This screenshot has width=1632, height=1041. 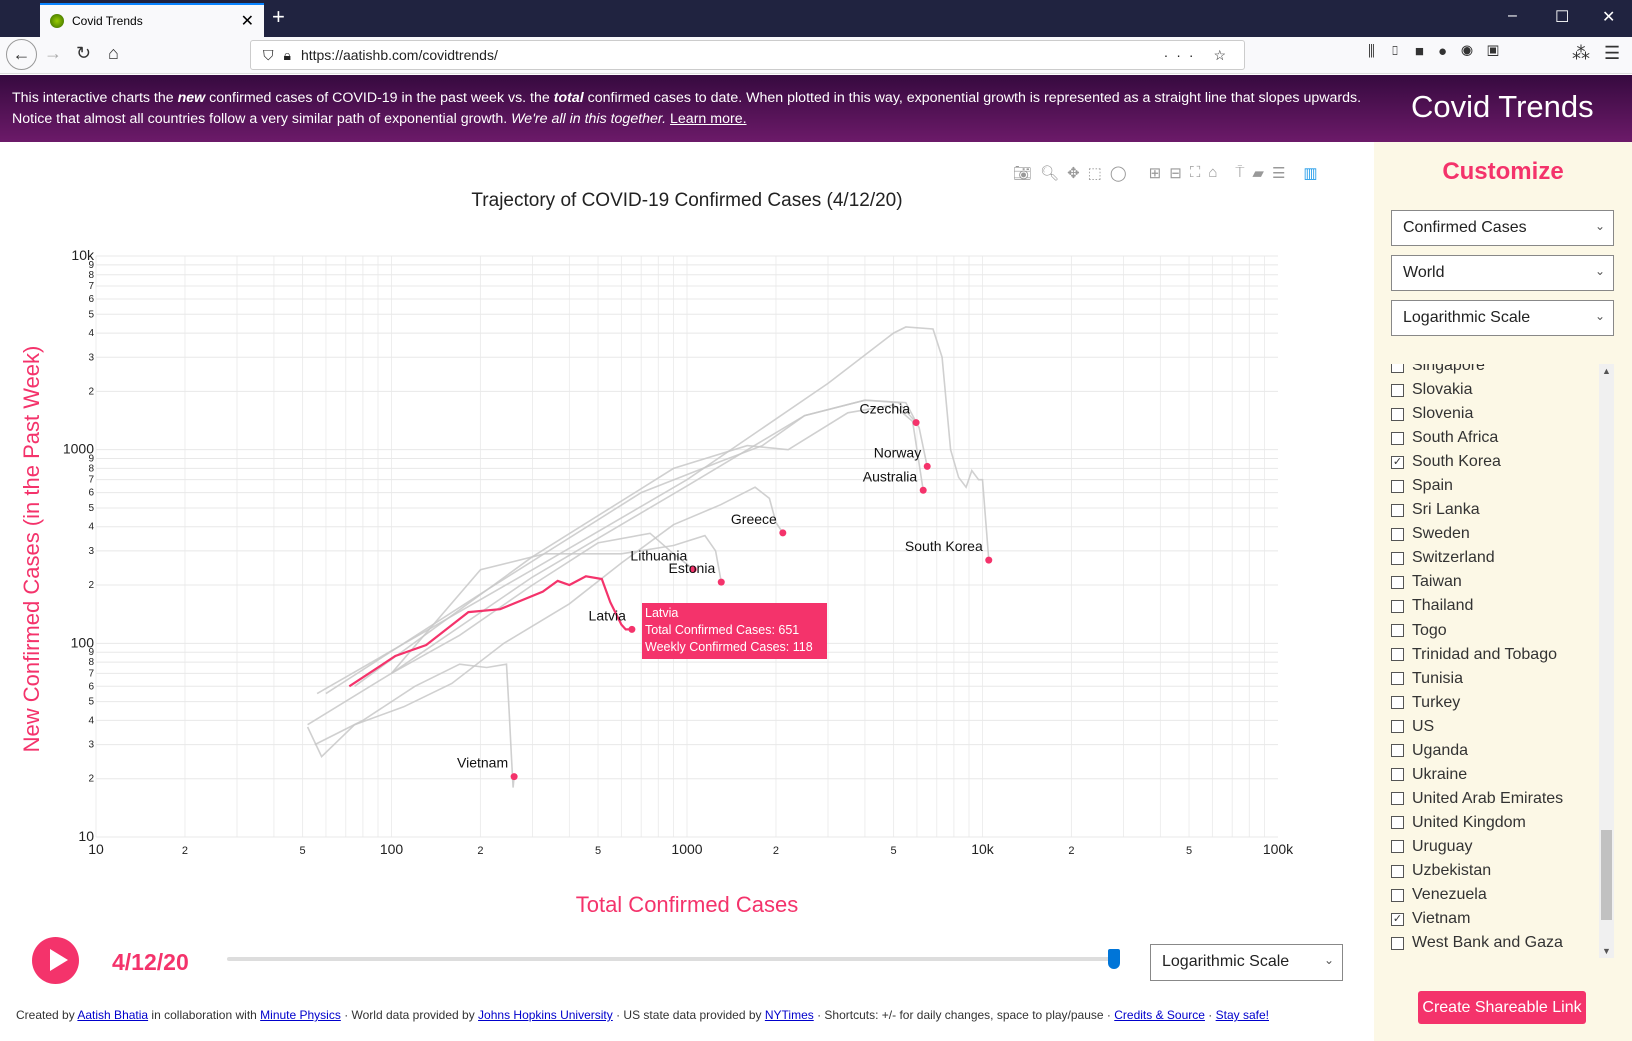 What do you see at coordinates (1496, 703) in the screenshot?
I see `country-item: Turkey` at bounding box center [1496, 703].